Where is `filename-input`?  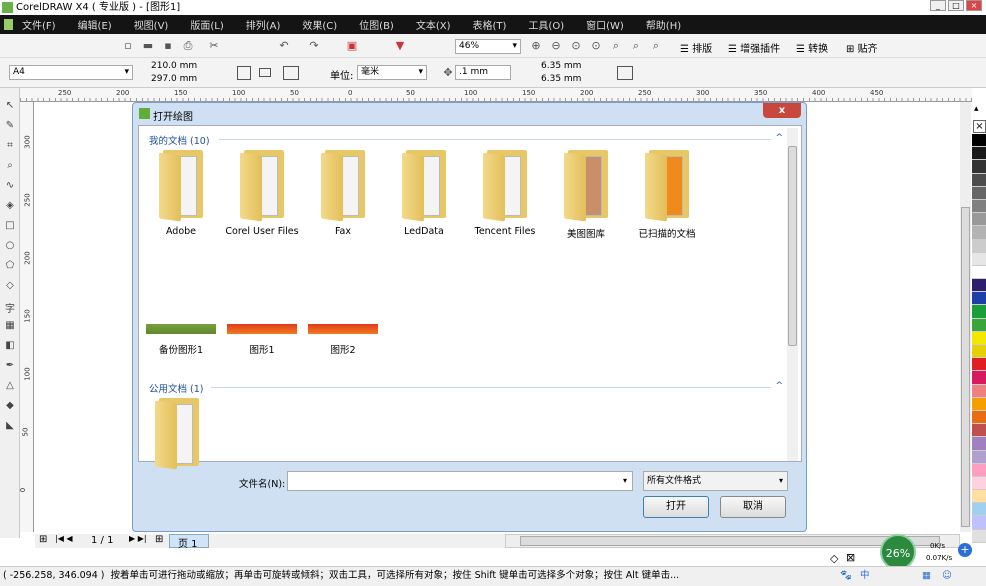
filename-input is located at coordinates (460, 481).